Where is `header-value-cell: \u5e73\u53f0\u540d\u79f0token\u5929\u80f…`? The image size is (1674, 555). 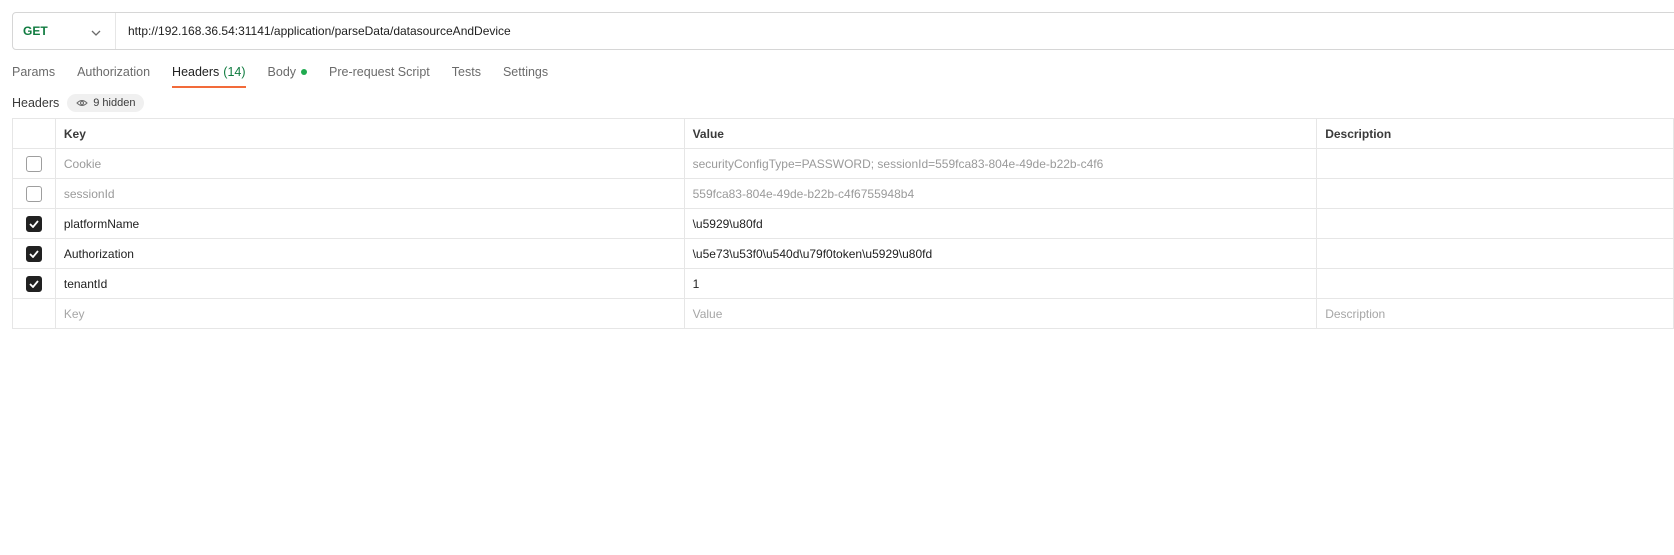
header-value-cell: \u5e73\u53f0\u540d\u79f0token\u5929\u80f… is located at coordinates (1000, 253).